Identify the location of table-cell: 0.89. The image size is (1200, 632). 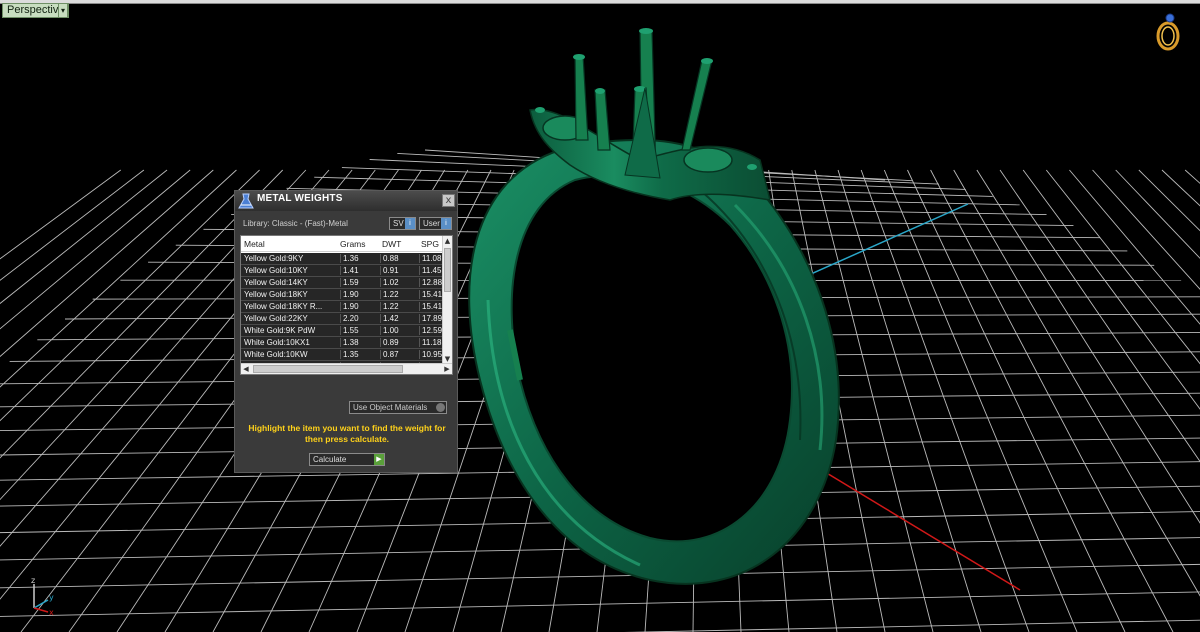
(399, 342).